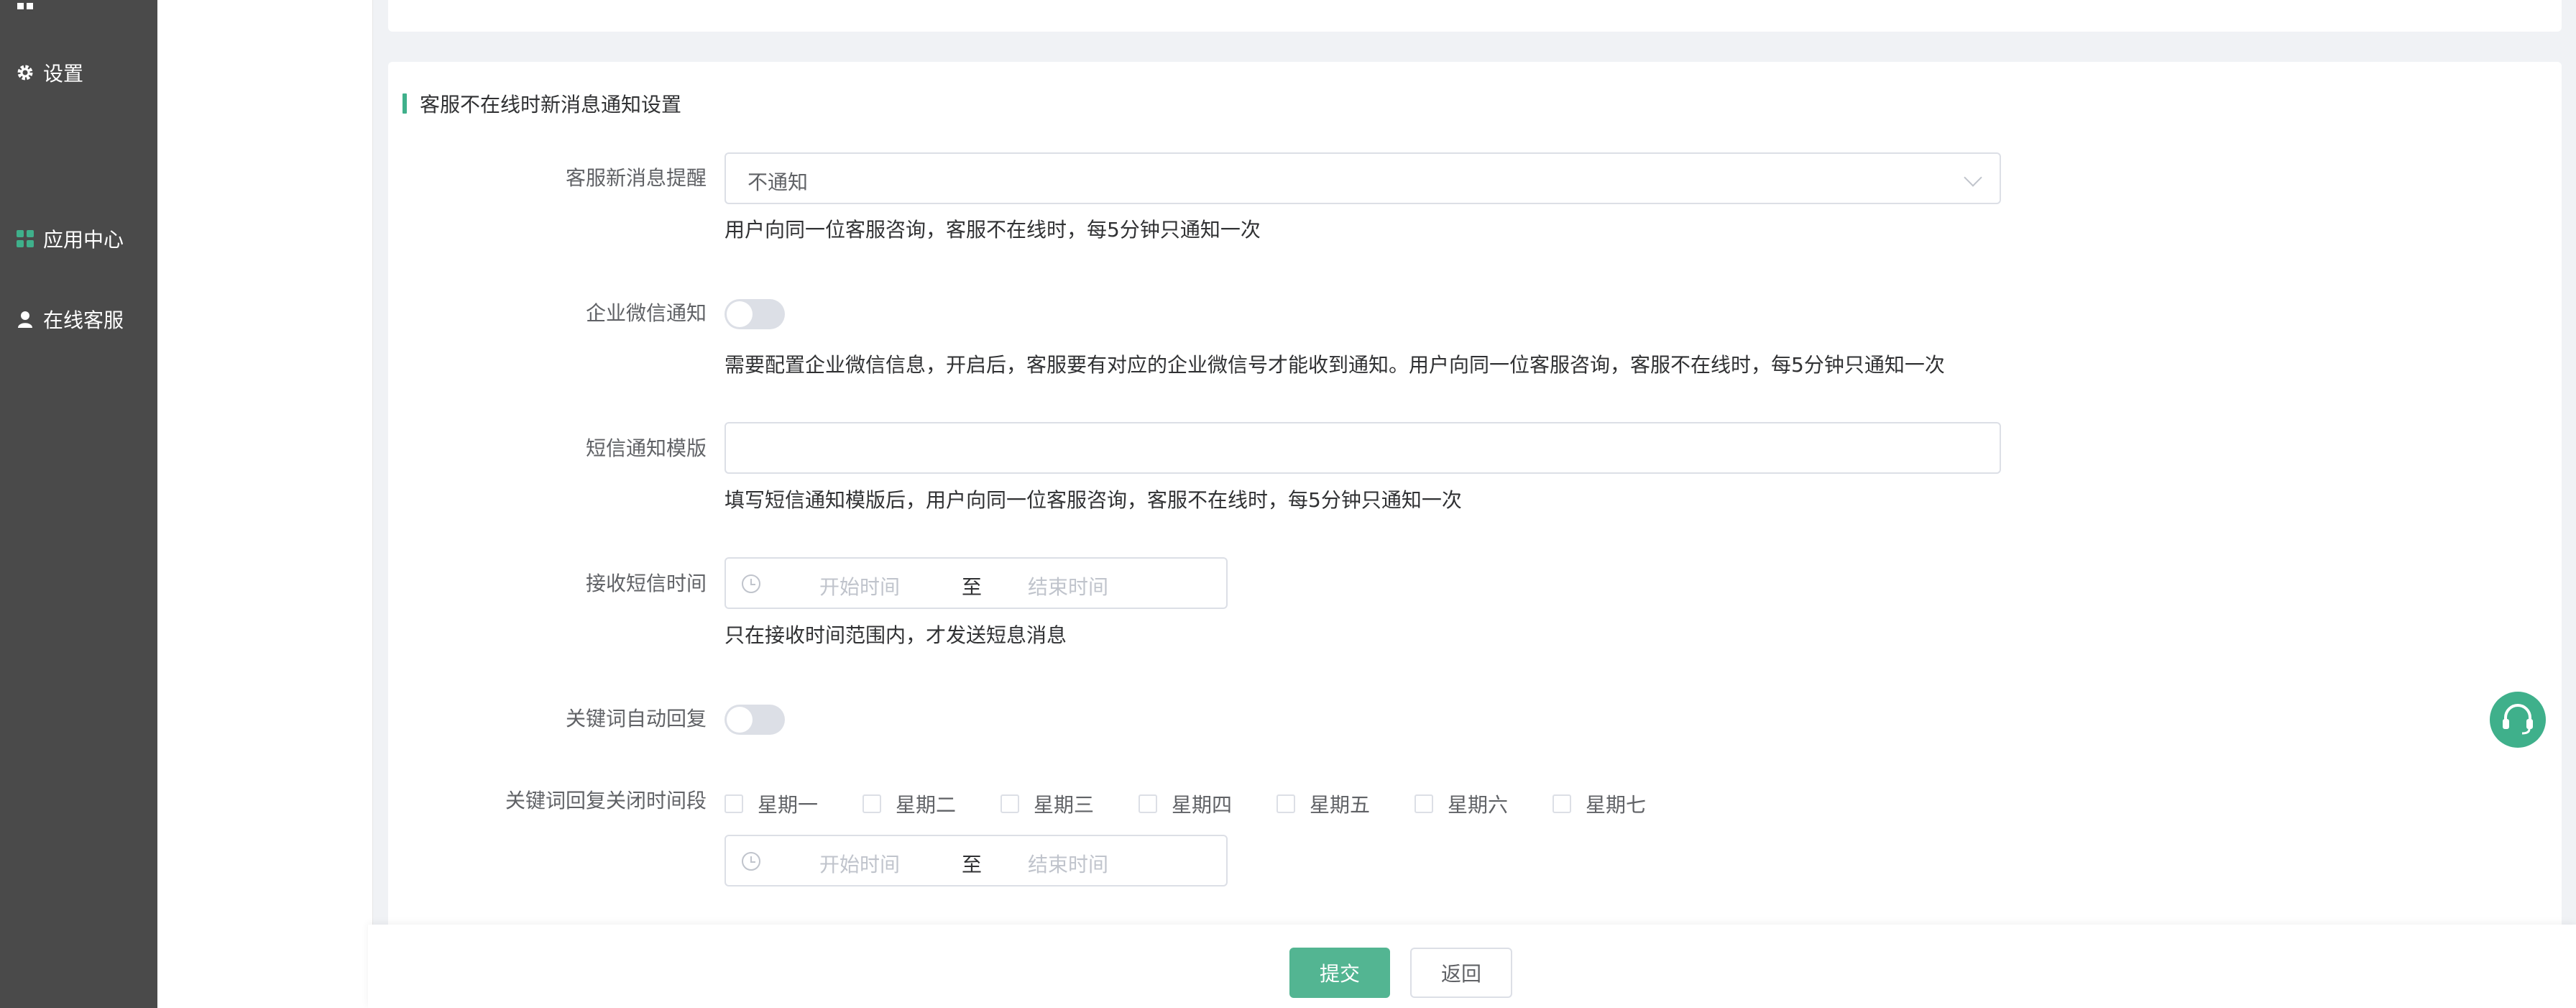 The image size is (2576, 1008). Describe the element at coordinates (1362, 178) in the screenshot. I see `new-msg-reminder-select: 不通知` at that location.